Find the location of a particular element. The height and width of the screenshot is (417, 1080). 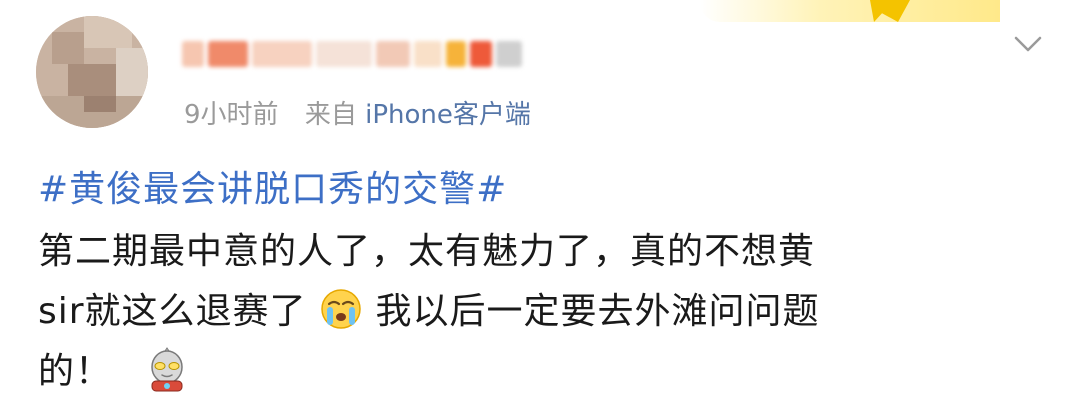

top-decoration is located at coordinates (850, 11).